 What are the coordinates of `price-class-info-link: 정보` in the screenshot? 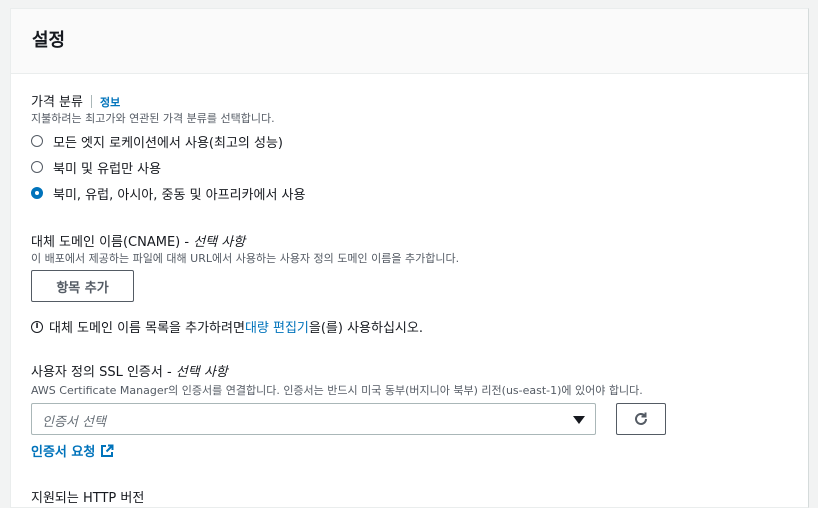 It's located at (110, 102).